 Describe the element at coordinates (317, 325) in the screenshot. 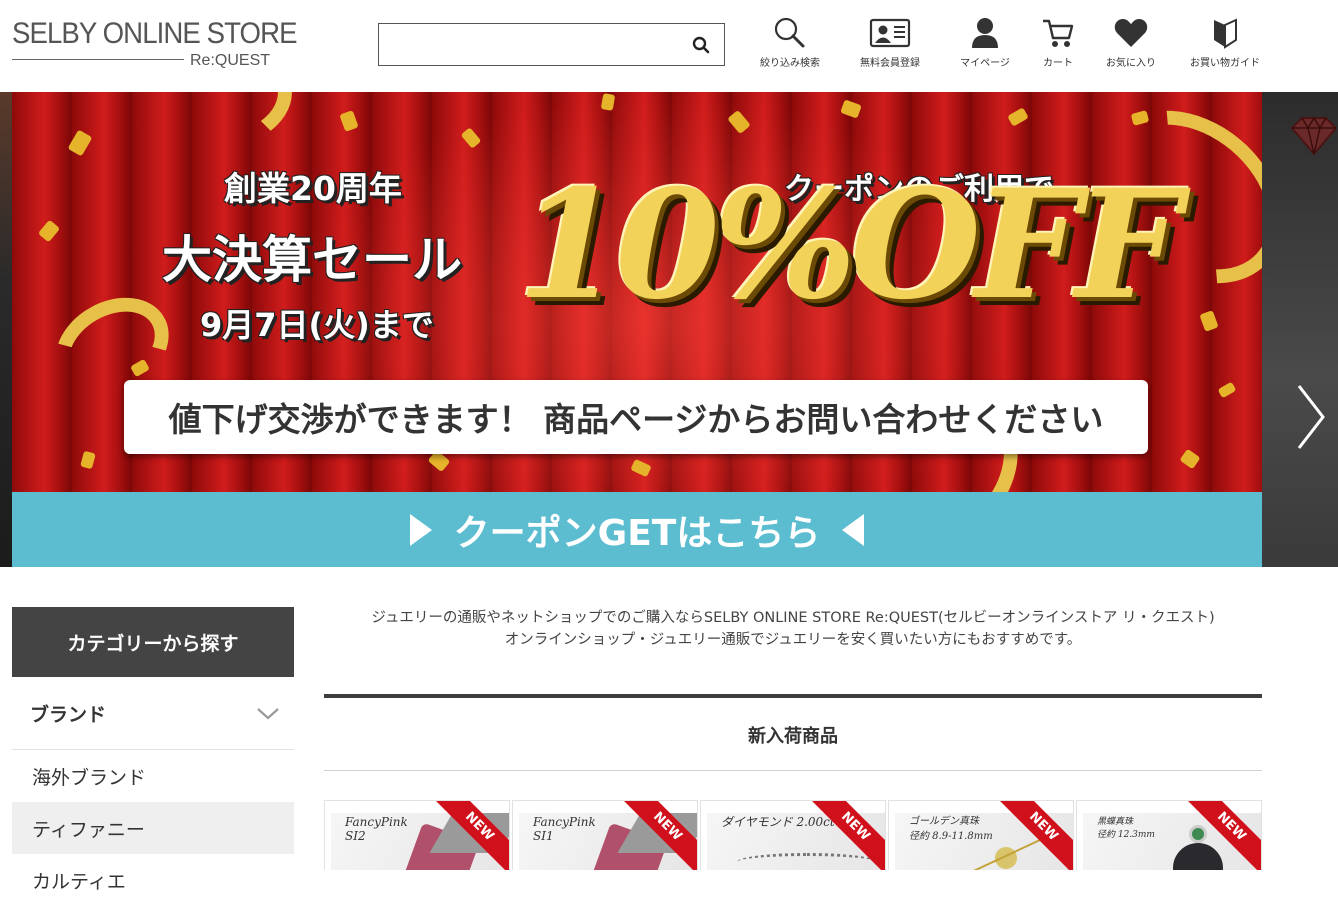

I see `banner-deadline: 9月7日(火)まで` at that location.